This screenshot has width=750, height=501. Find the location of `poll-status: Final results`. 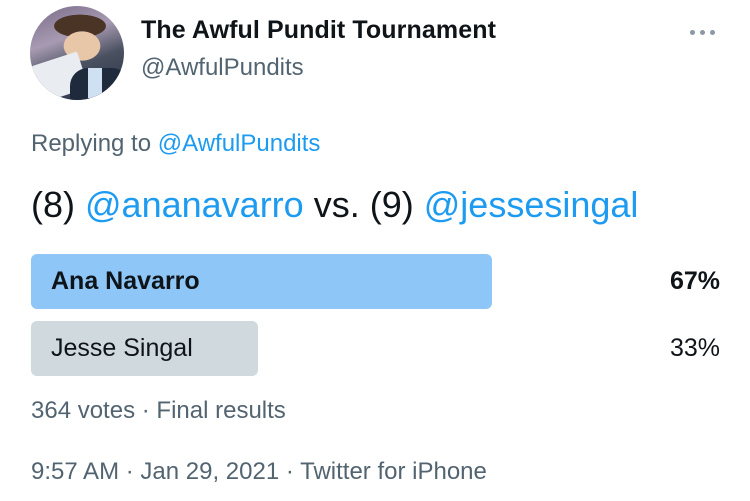

poll-status: Final results is located at coordinates (221, 410).